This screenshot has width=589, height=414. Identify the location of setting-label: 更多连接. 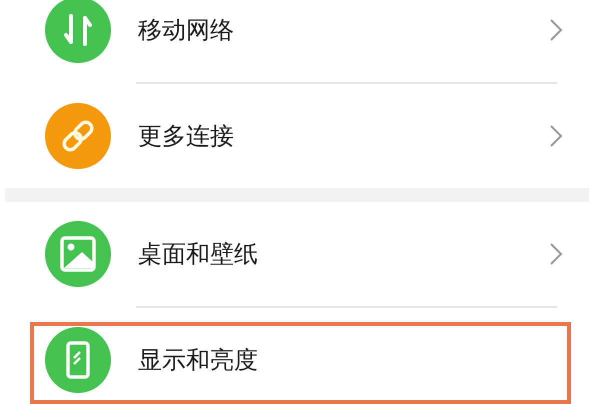
(186, 136).